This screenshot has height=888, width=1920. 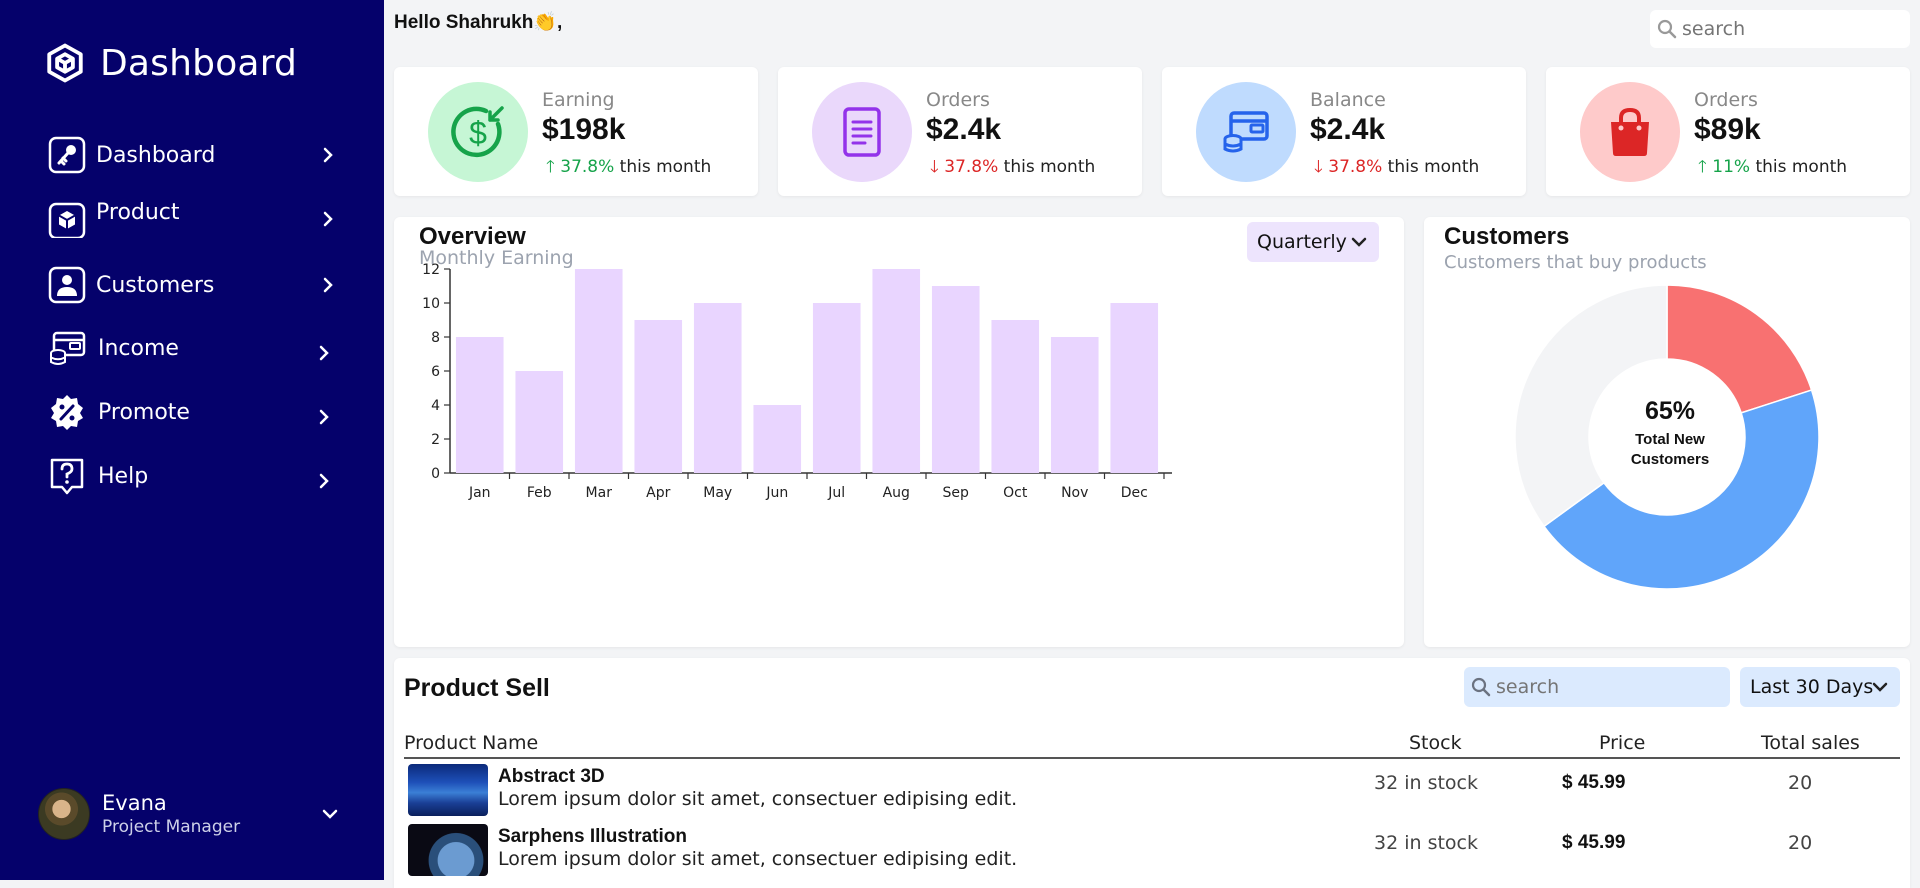 I want to click on product-search-input, so click(x=1606, y=687).